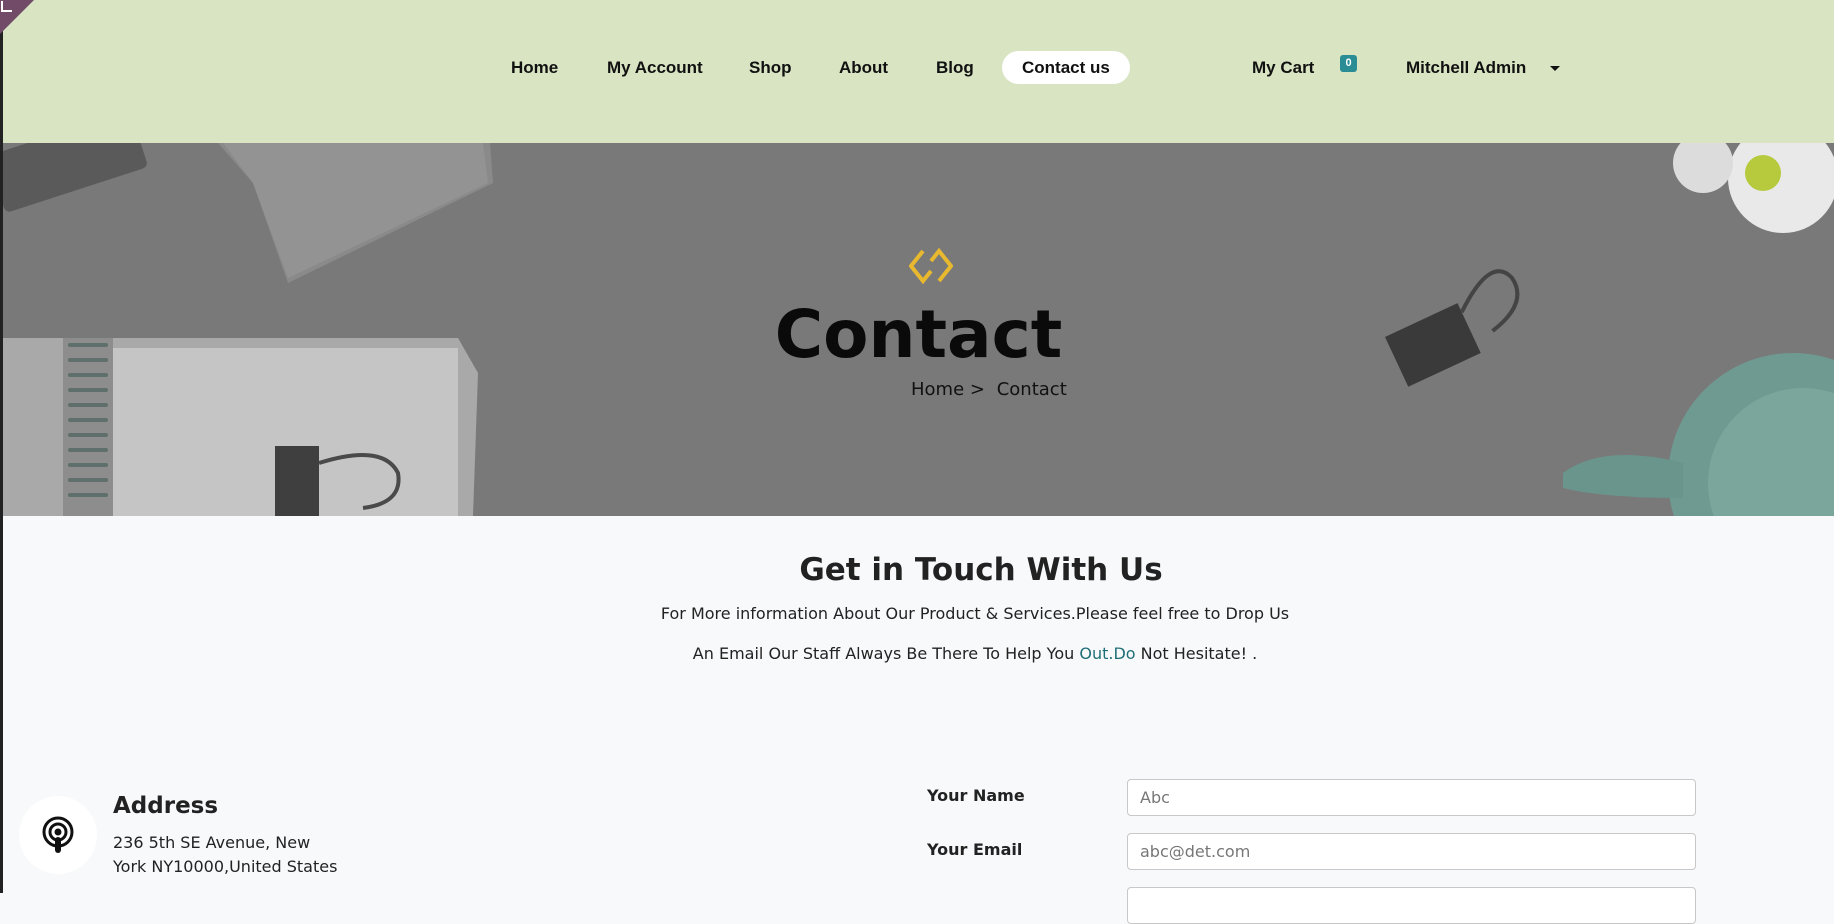 The image size is (1834, 924). What do you see at coordinates (1466, 67) in the screenshot?
I see `user-menu: Mitchell Admin` at bounding box center [1466, 67].